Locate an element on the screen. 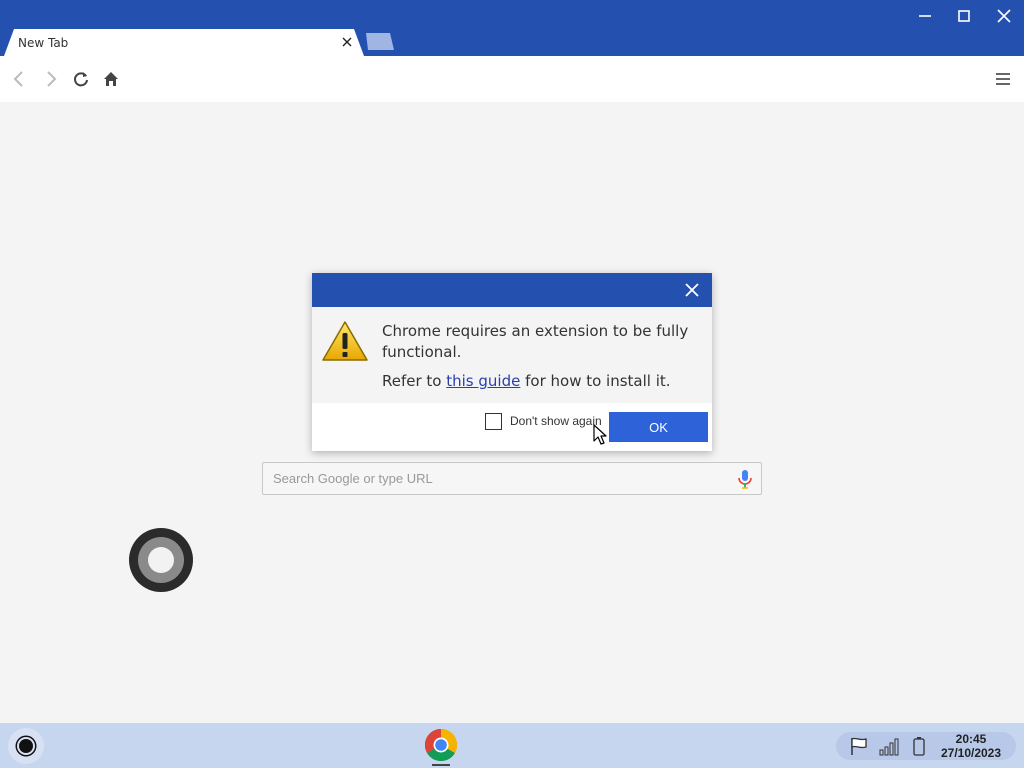 Image resolution: width=1024 pixels, height=768 pixels. guide-link: this guide is located at coordinates (483, 381).